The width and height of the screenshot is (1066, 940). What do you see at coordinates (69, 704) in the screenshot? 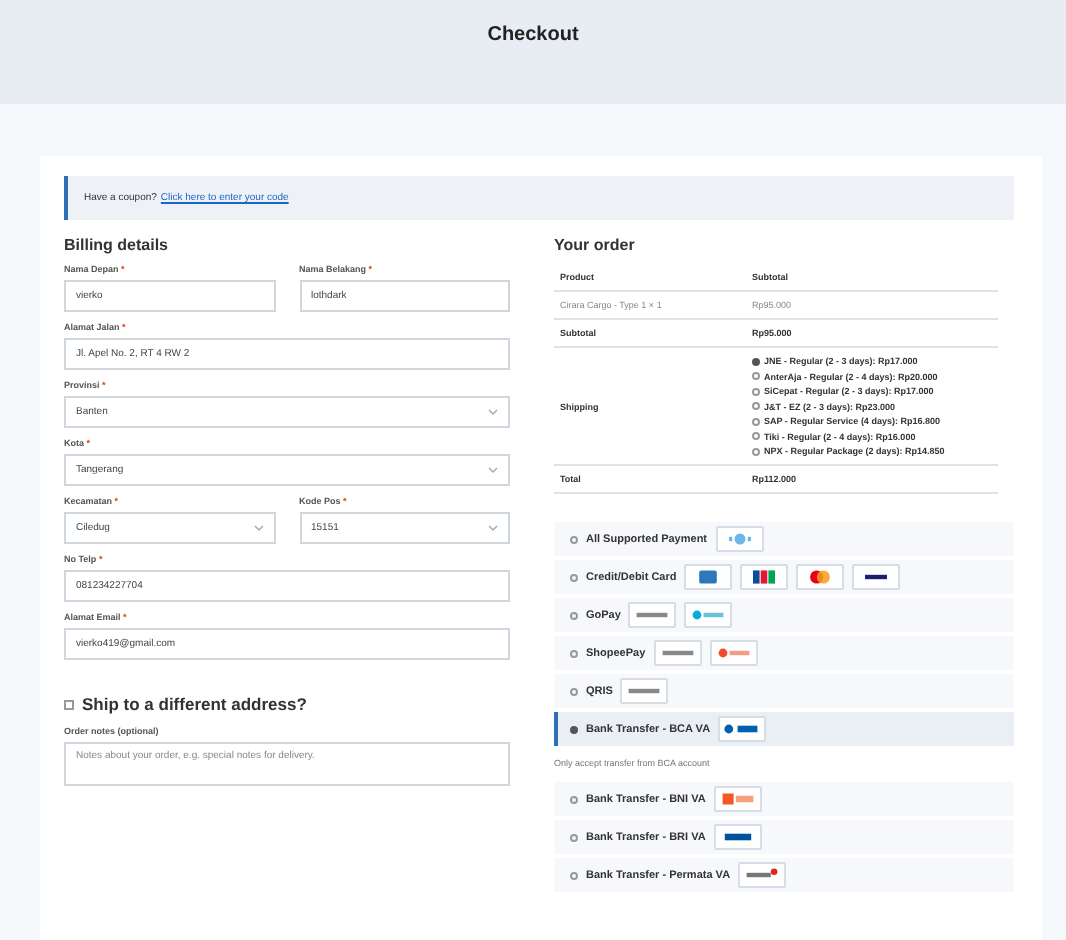
I see `checkbox` at bounding box center [69, 704].